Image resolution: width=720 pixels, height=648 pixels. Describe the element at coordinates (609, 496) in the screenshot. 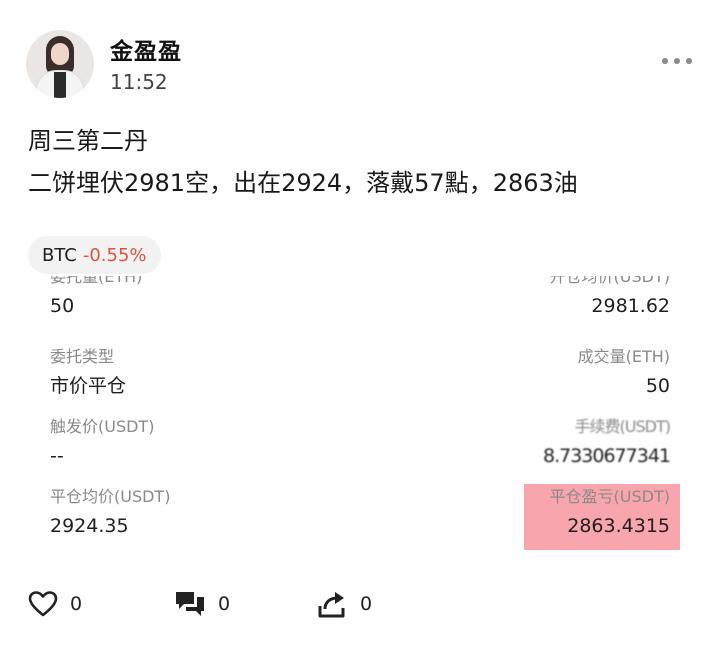

I see `close-pnl-label: 平仓盈亏(USDT)` at that location.